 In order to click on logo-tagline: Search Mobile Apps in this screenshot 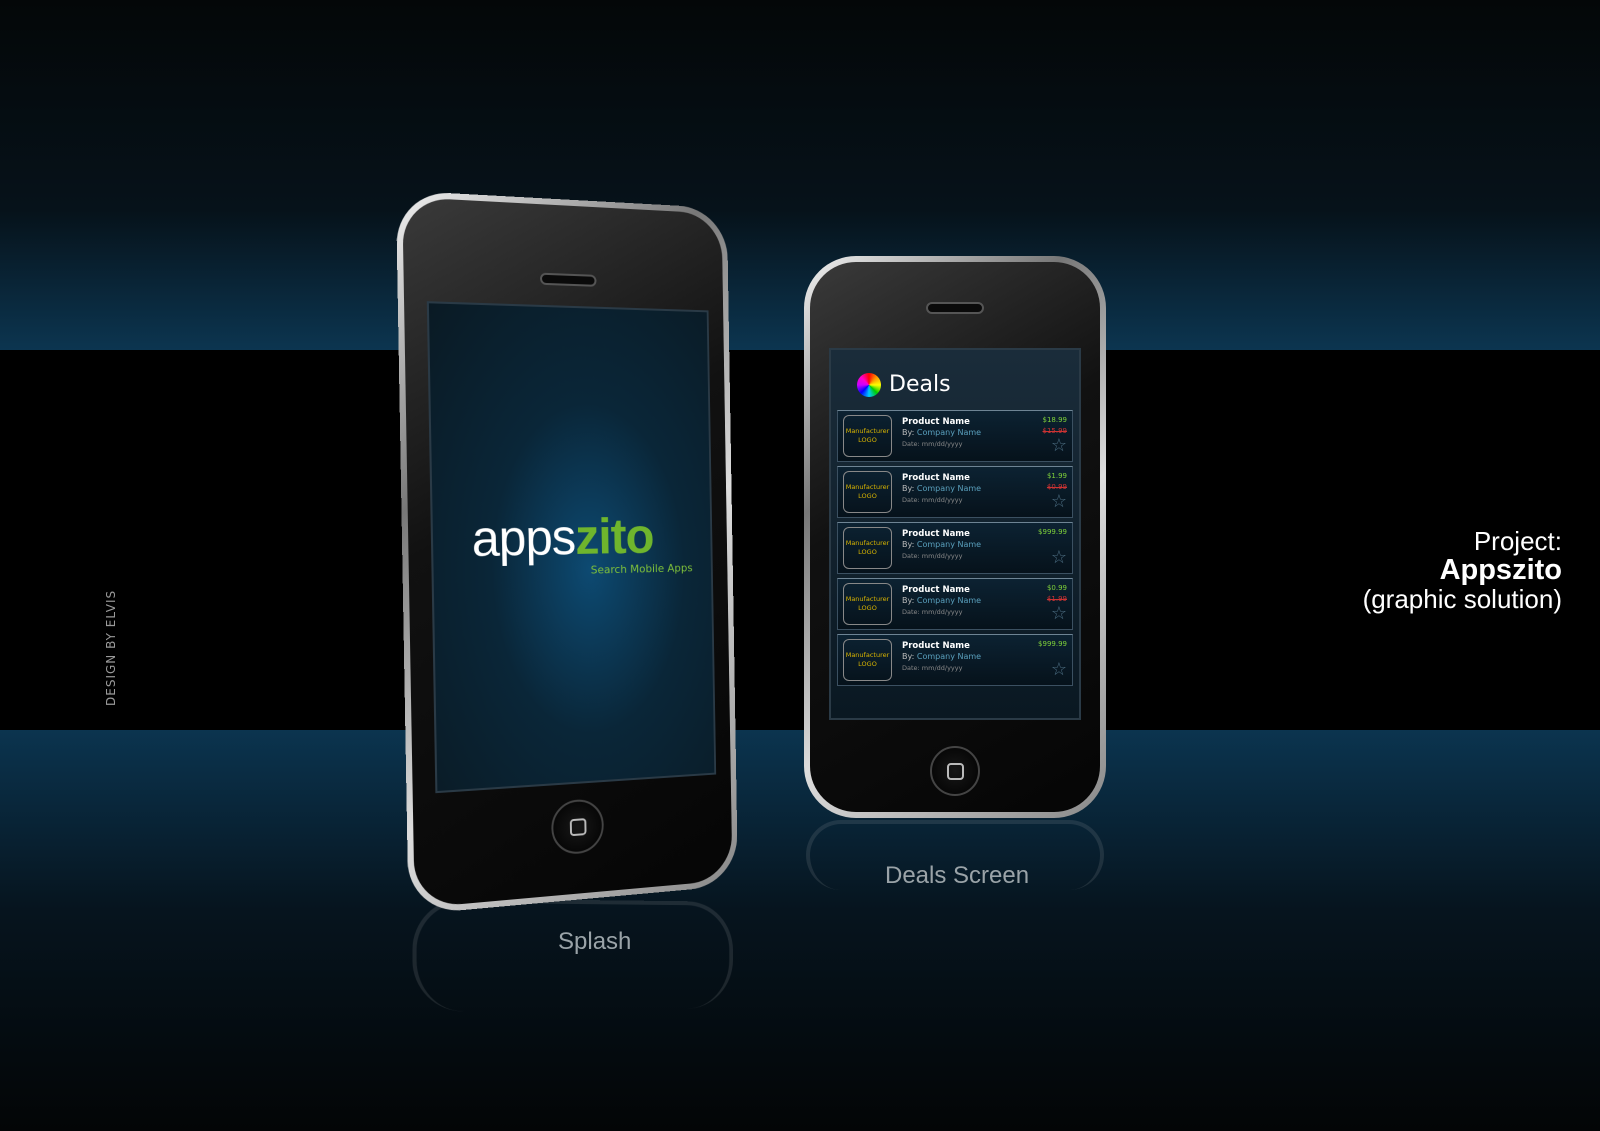, I will do `click(641, 569)`.